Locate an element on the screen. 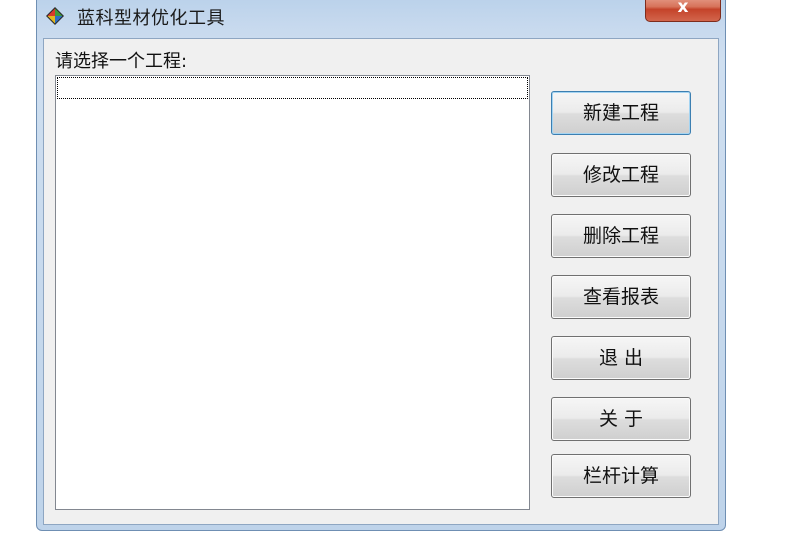  list-focus-row is located at coordinates (292, 88).